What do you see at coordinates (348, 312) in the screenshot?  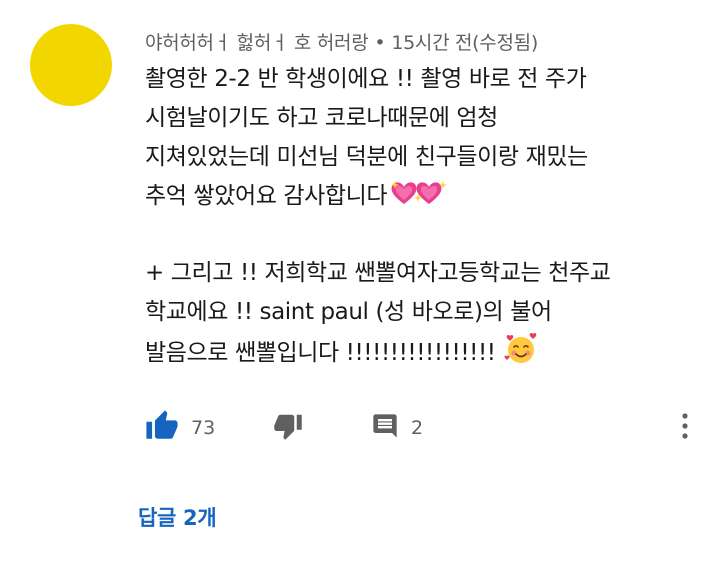 I see `comment-line: 학교에요 !! saint paul (성 바오로)의 불어` at bounding box center [348, 312].